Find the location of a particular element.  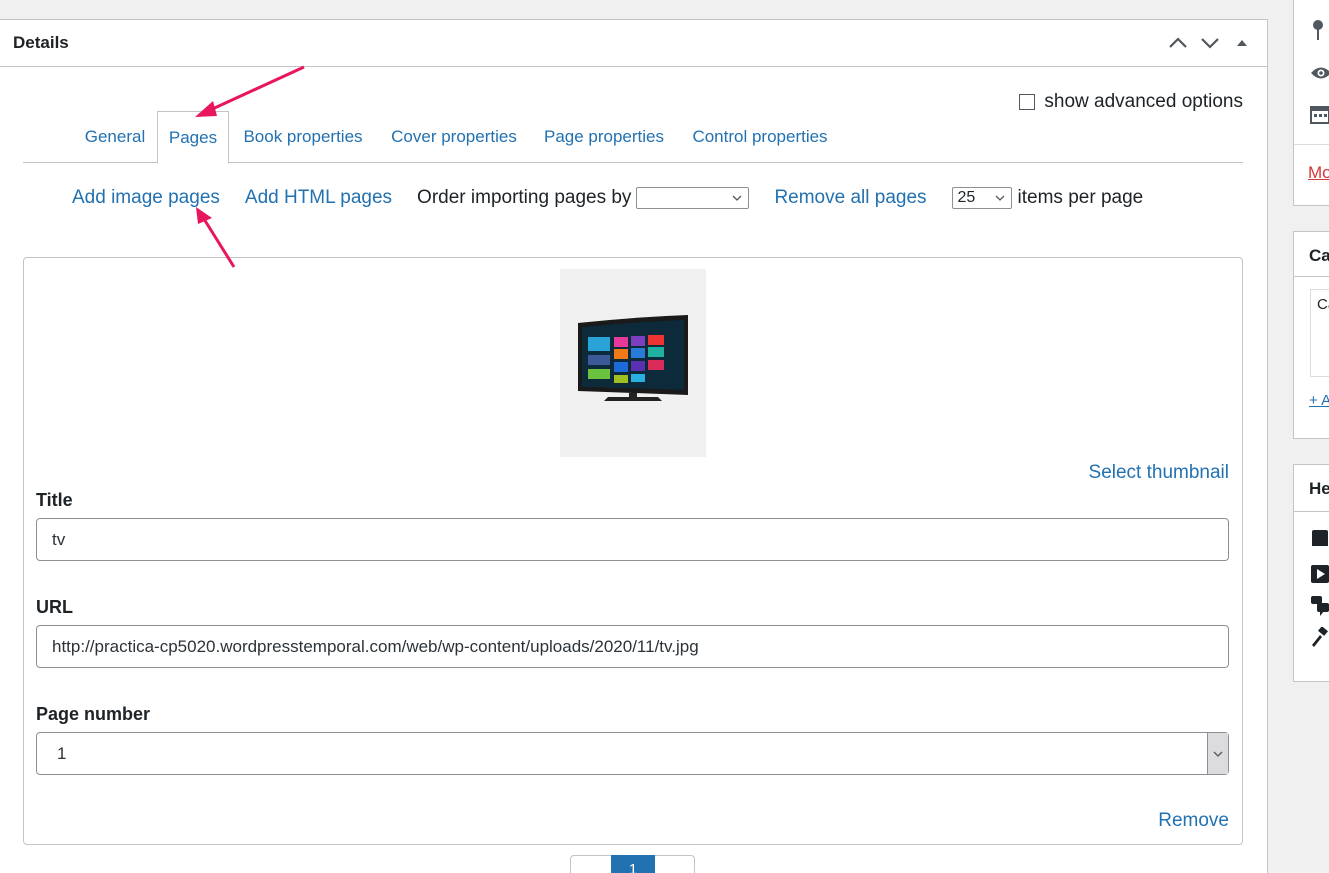

page-number-input: 1 is located at coordinates (632, 753).